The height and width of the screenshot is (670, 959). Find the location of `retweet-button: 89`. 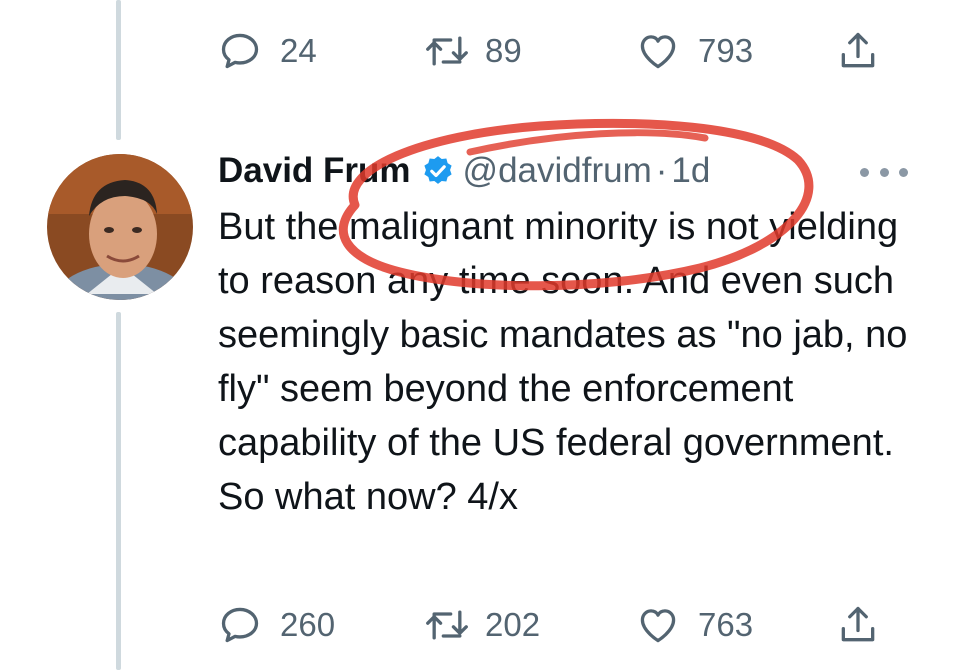

retweet-button: 89 is located at coordinates (472, 51).